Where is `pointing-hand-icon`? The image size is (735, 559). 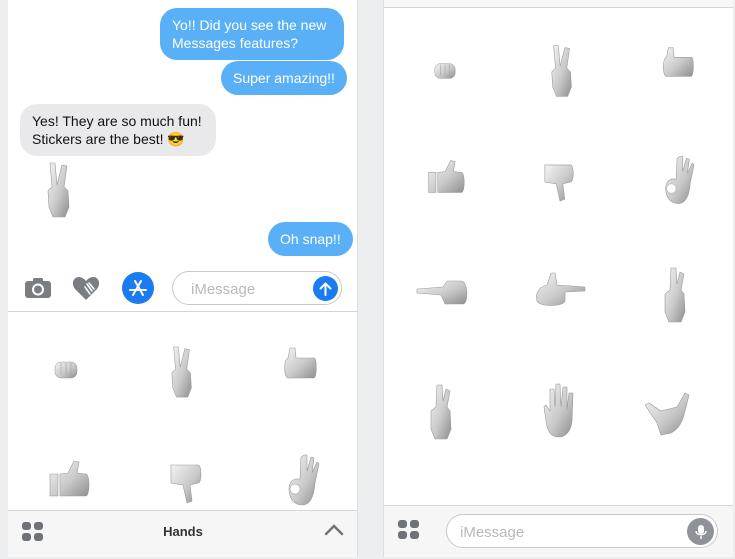 pointing-hand-icon is located at coordinates (442, 292).